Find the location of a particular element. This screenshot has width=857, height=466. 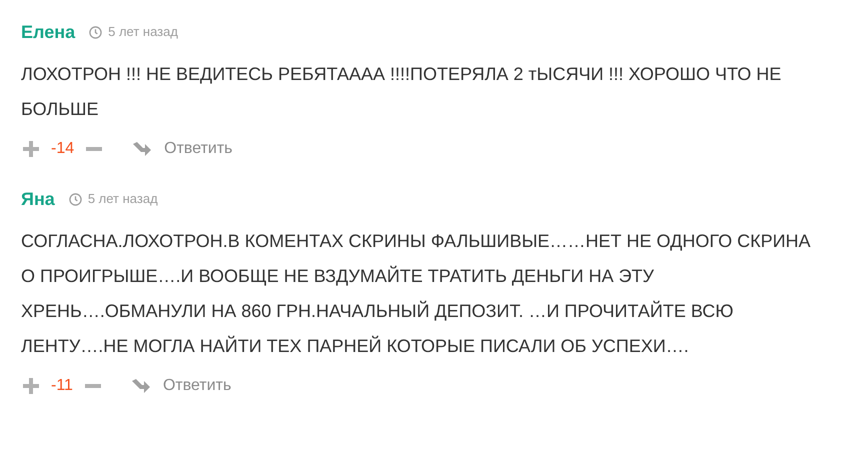

author-name: Елена is located at coordinates (48, 32).